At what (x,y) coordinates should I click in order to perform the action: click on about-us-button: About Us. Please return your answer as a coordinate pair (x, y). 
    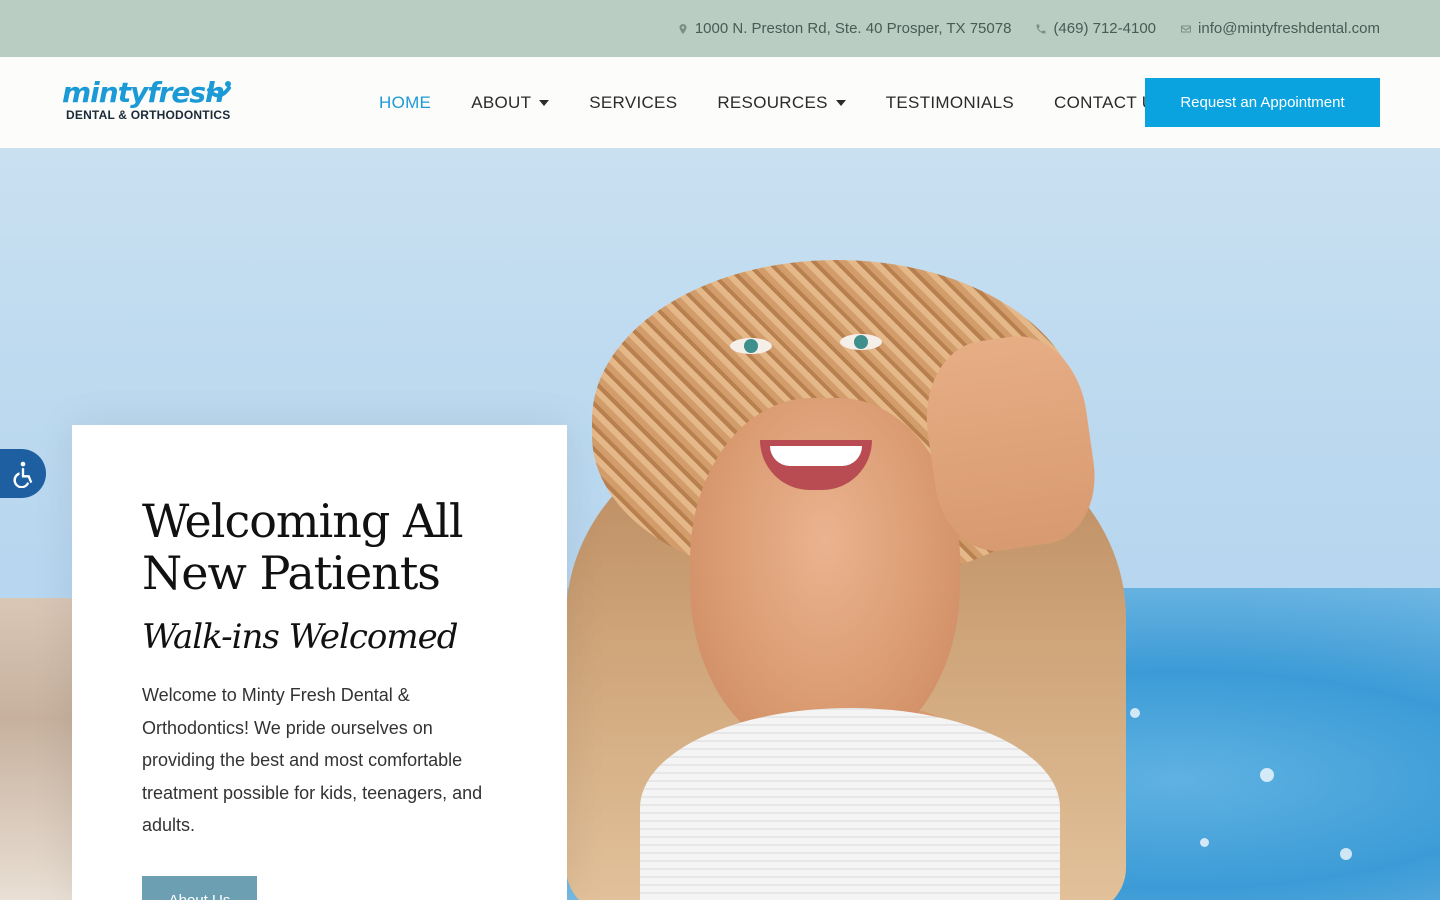
    Looking at the image, I should click on (199, 887).